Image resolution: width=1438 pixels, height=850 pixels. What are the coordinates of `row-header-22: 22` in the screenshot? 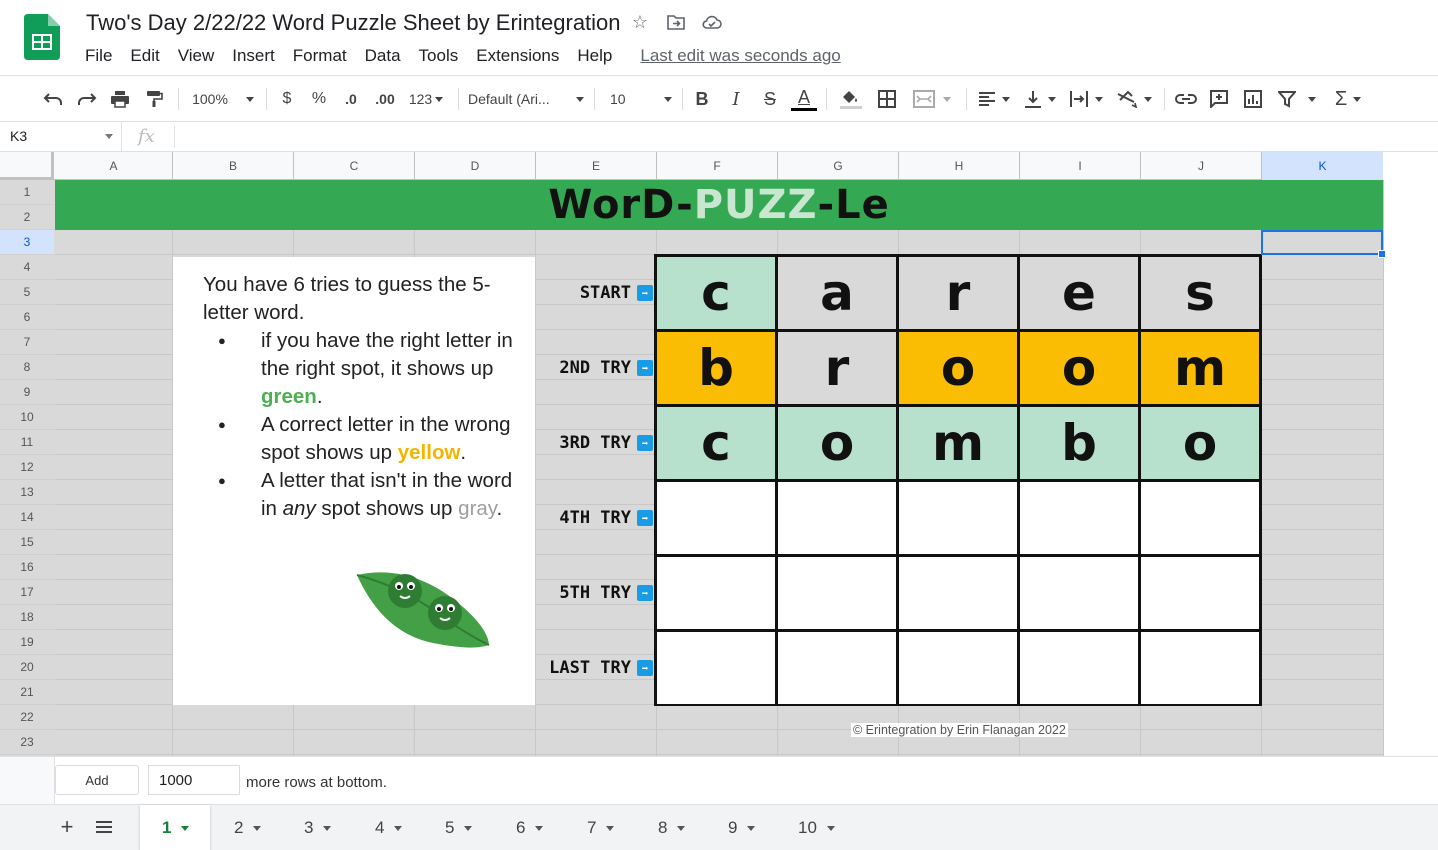 It's located at (27, 717).